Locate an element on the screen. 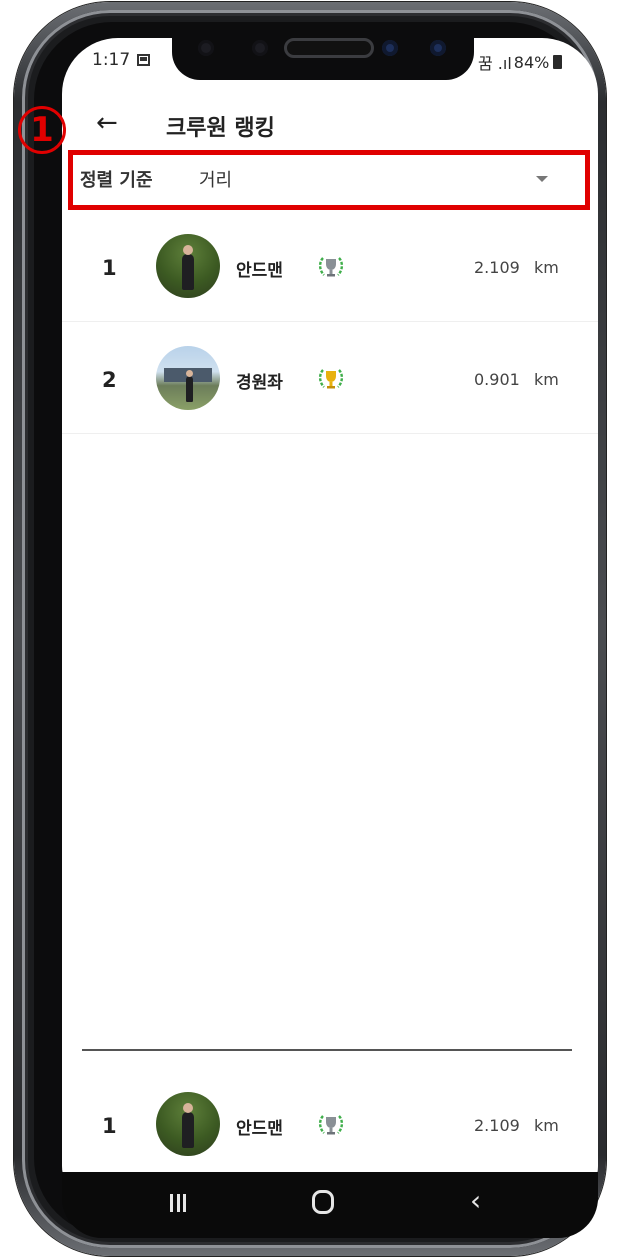 The width and height of the screenshot is (620, 1259). status-time: 1:17 is located at coordinates (111, 60).